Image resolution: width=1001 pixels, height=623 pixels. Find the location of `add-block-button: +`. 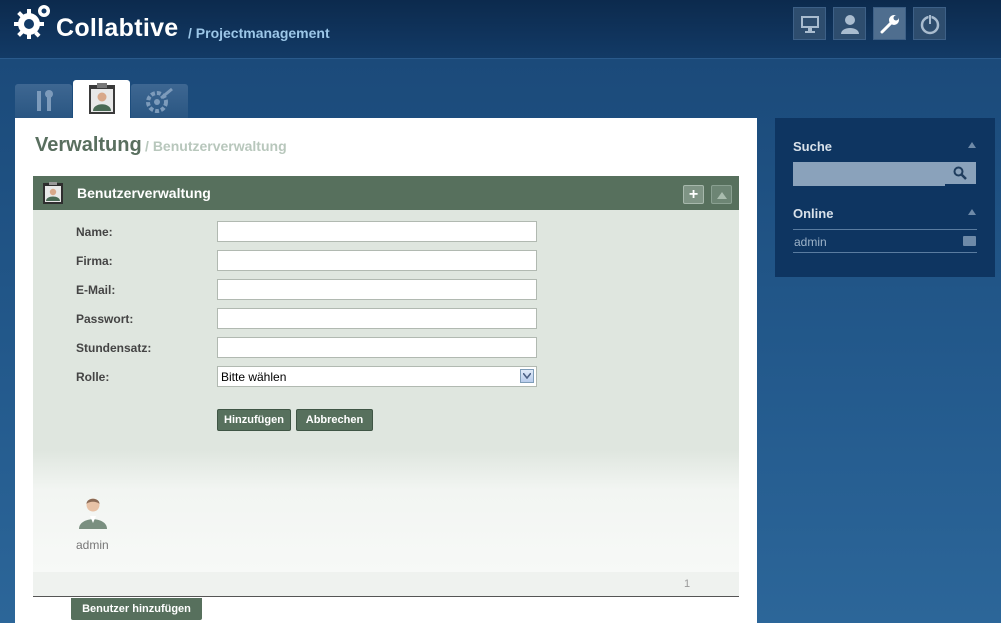

add-block-button: + is located at coordinates (693, 194).